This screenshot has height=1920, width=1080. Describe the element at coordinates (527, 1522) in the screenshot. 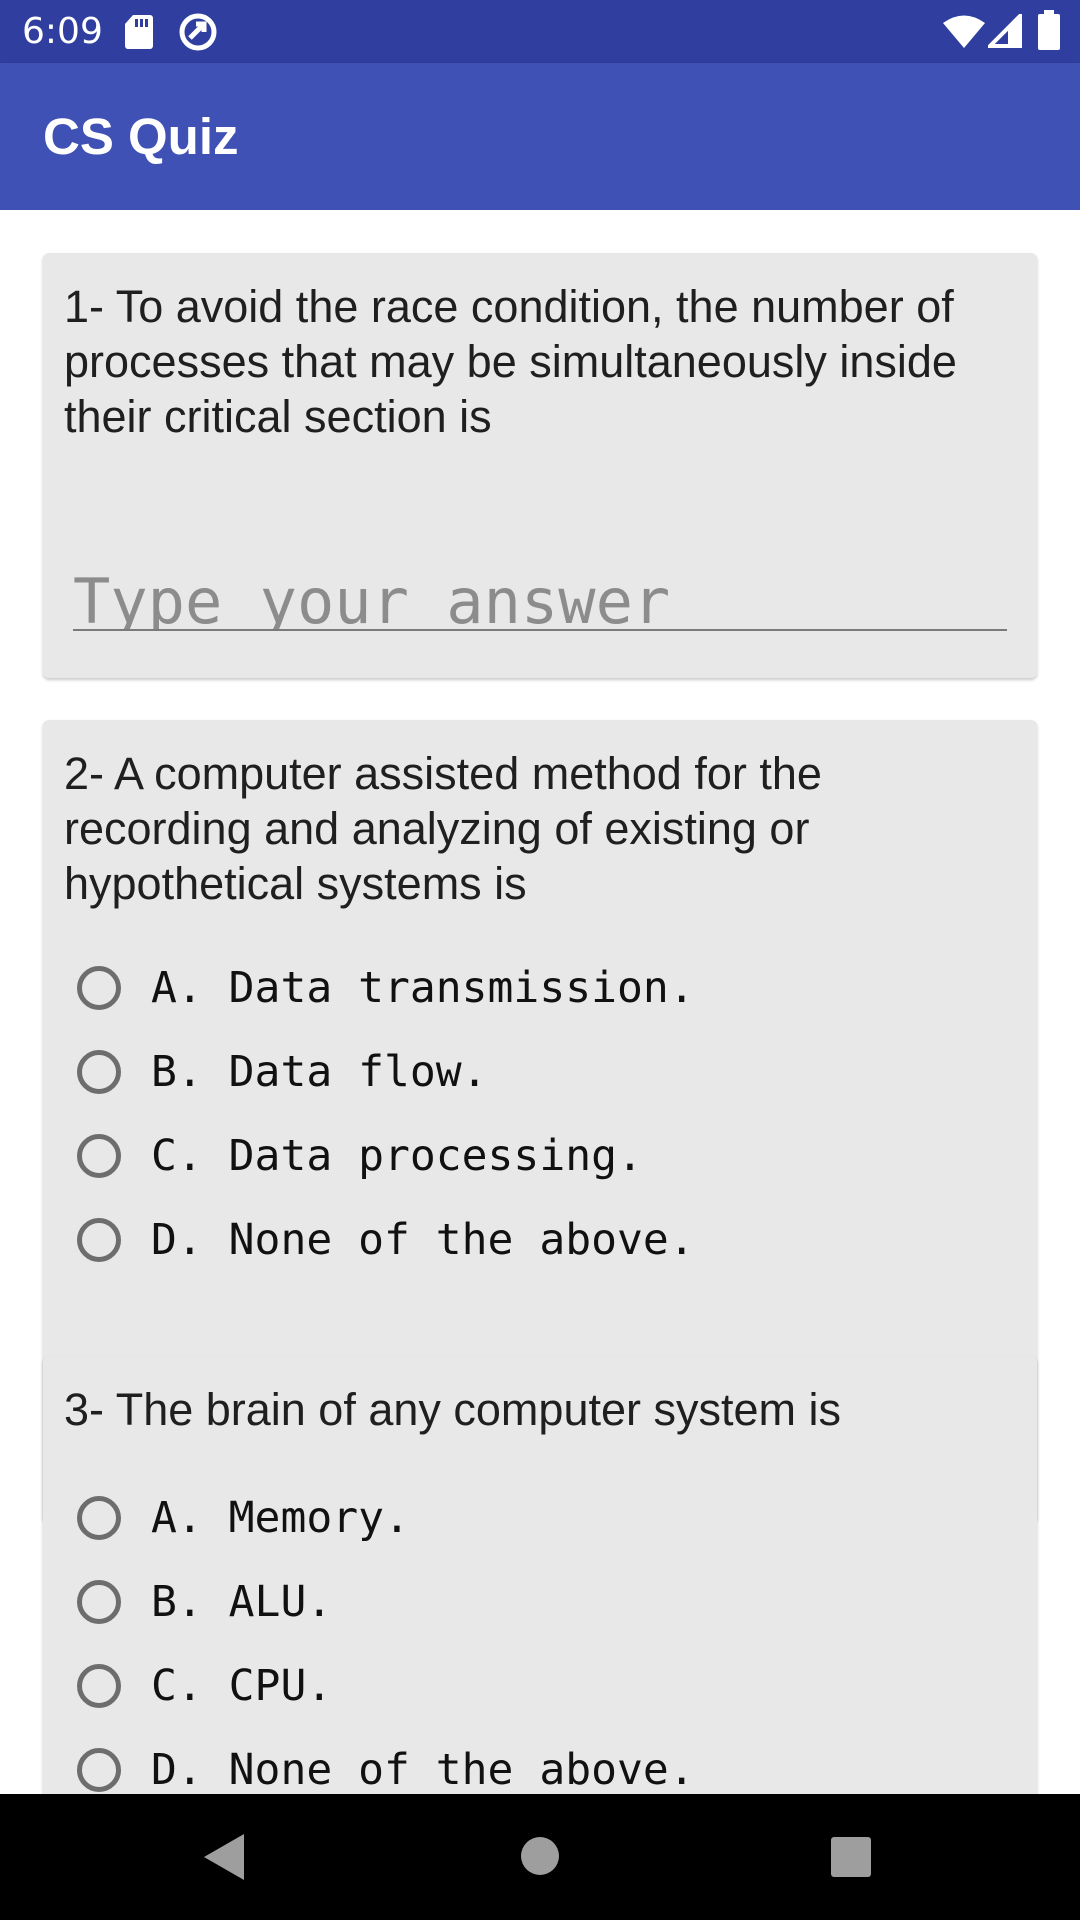

I see `option-a: A. Memory.` at that location.